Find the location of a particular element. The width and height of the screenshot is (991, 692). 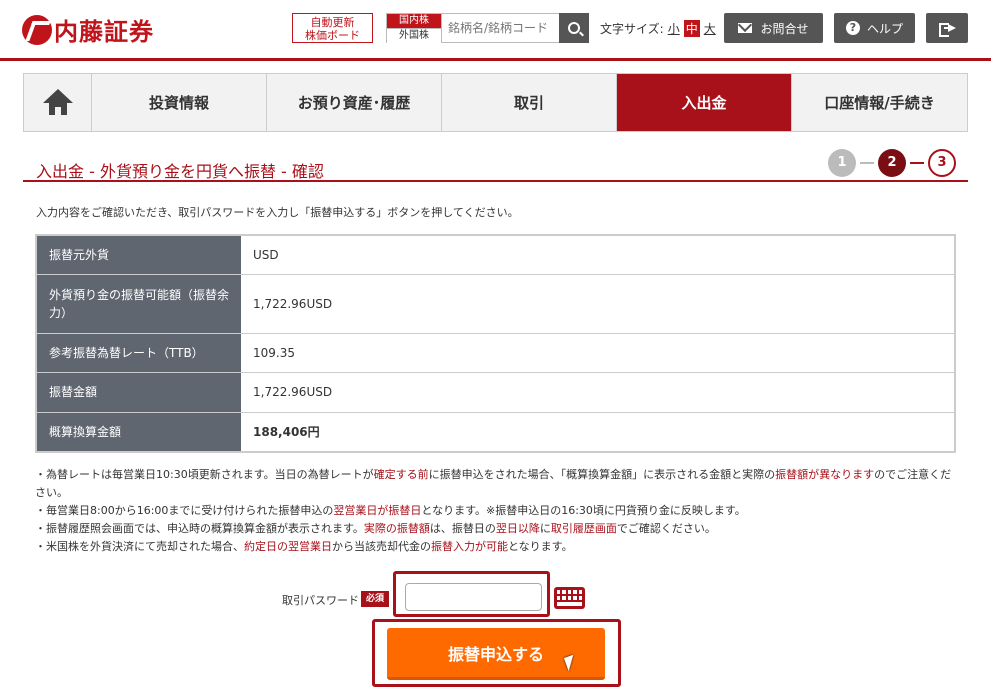

nav-trade: 取引 is located at coordinates (529, 102).